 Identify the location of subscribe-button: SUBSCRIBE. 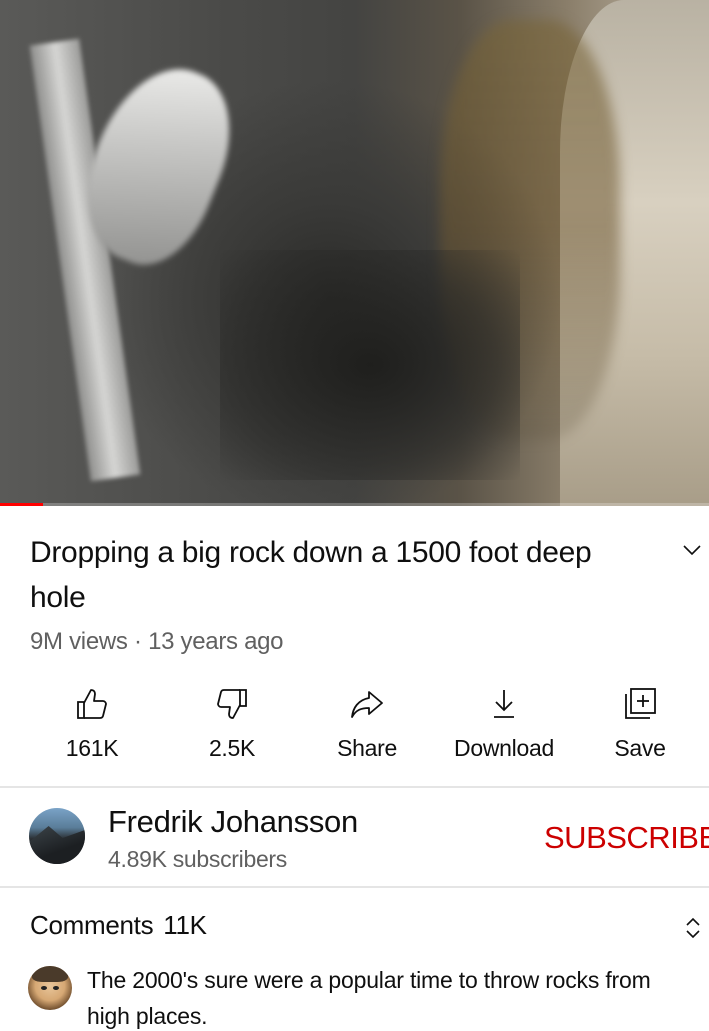
(626, 838).